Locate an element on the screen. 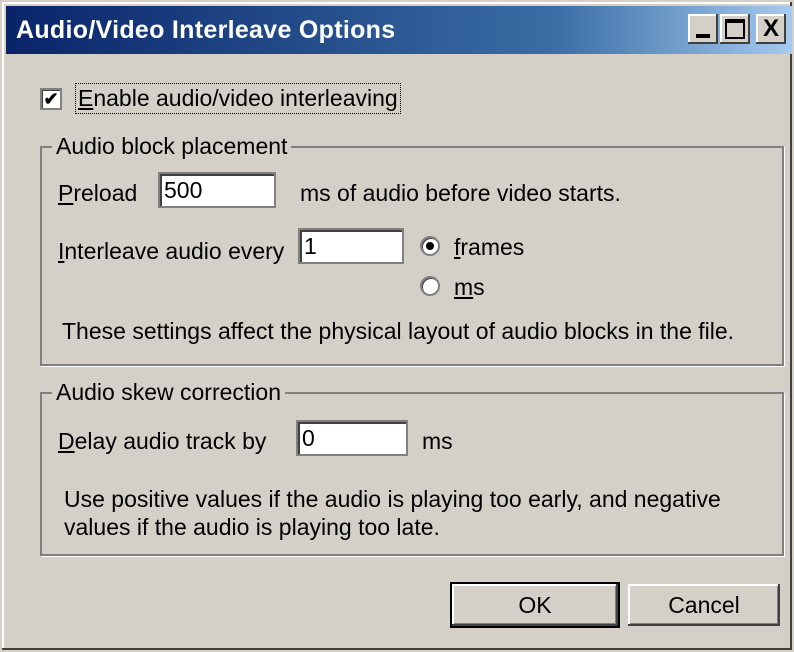 Image resolution: width=794 pixels, height=652 pixels. ok-button: OK is located at coordinates (535, 605).